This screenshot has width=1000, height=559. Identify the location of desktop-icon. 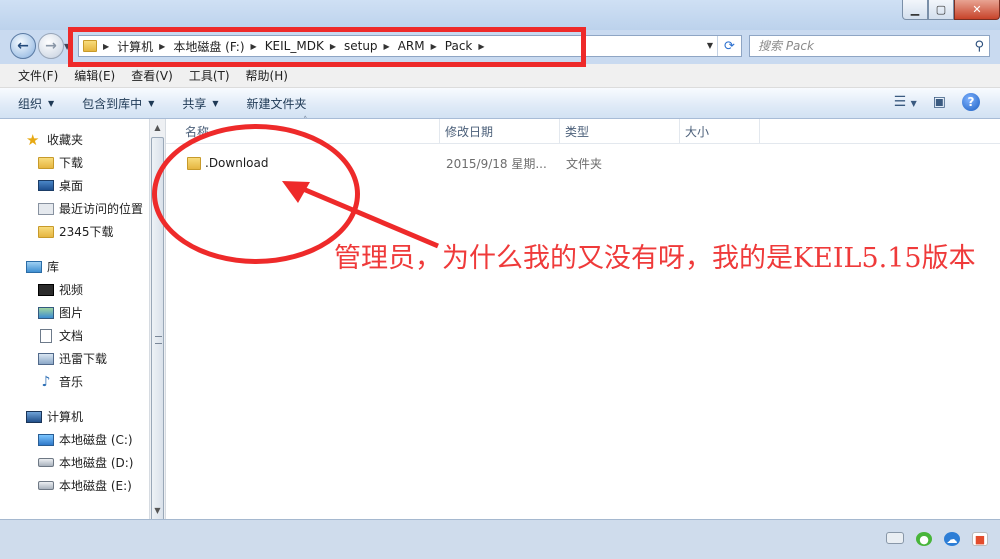
(46, 185).